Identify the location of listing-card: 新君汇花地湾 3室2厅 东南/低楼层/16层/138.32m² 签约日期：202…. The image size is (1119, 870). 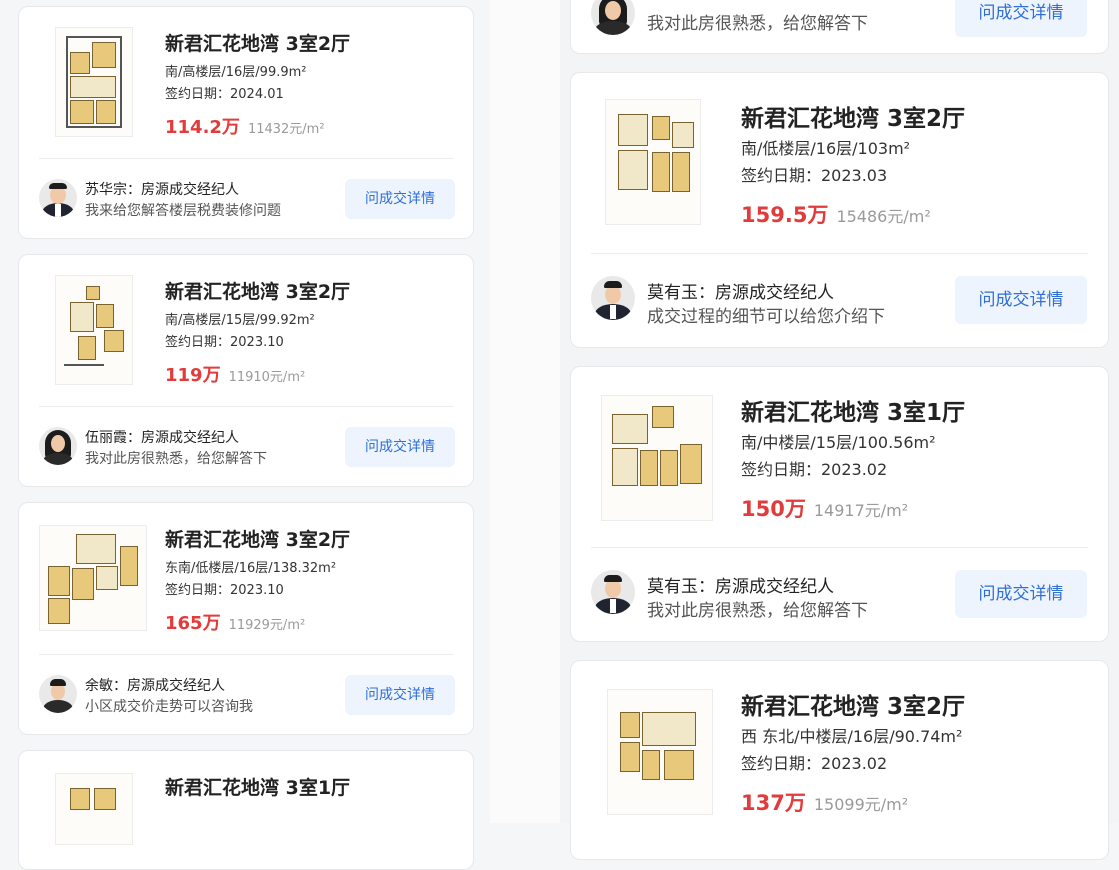
(246, 618).